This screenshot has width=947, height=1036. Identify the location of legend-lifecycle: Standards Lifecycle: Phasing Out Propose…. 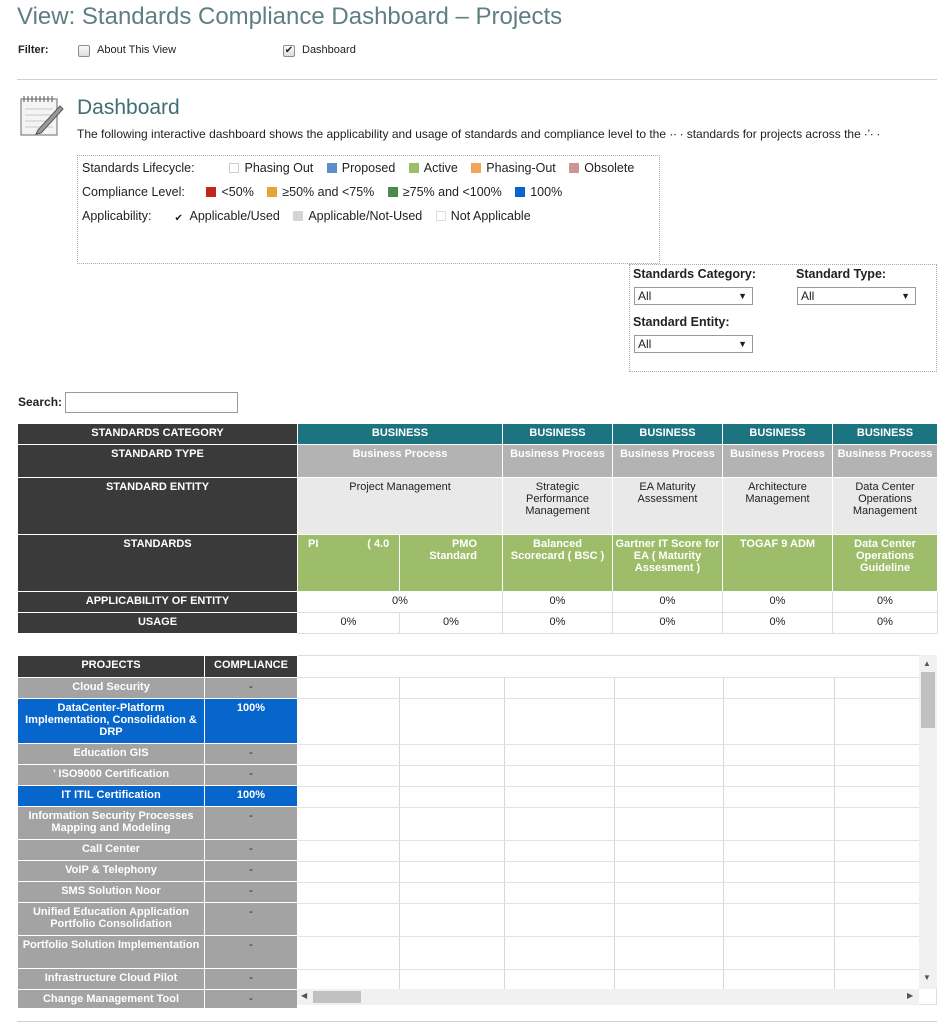
(363, 168).